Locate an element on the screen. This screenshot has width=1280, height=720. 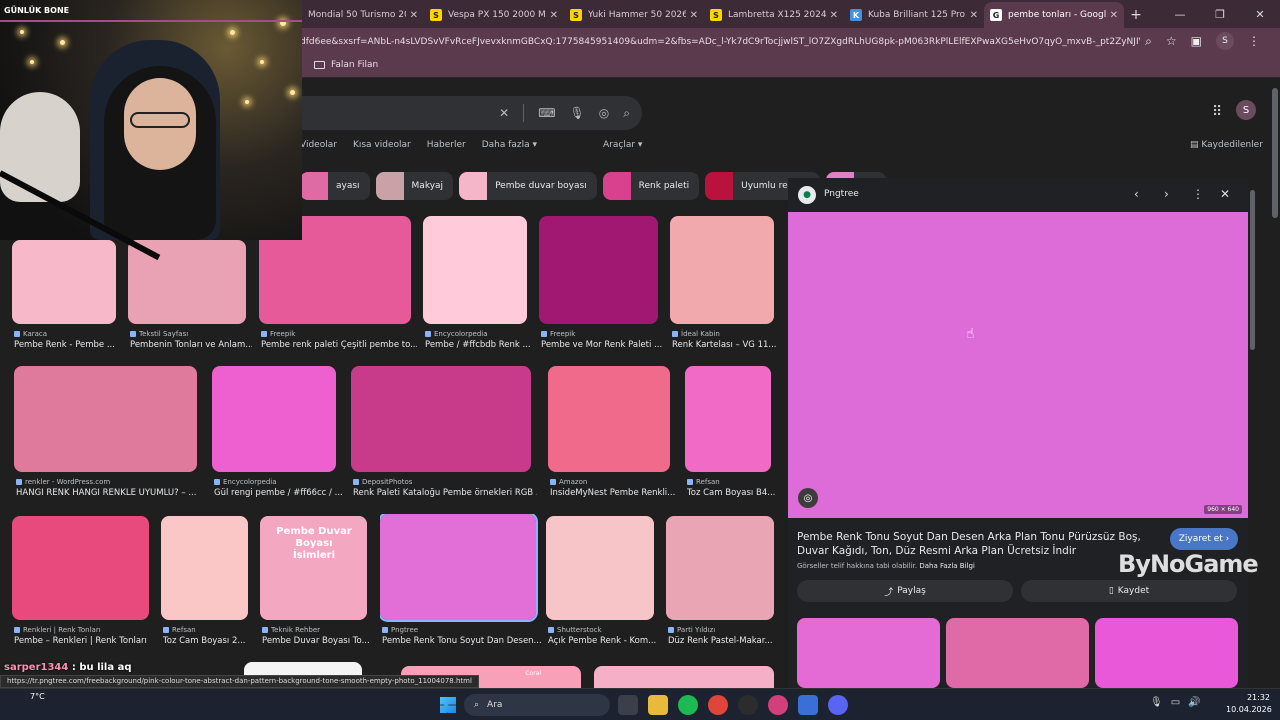
result-title: Pembe – Renkleri | Renk Tonları is located at coordinates (84, 641).